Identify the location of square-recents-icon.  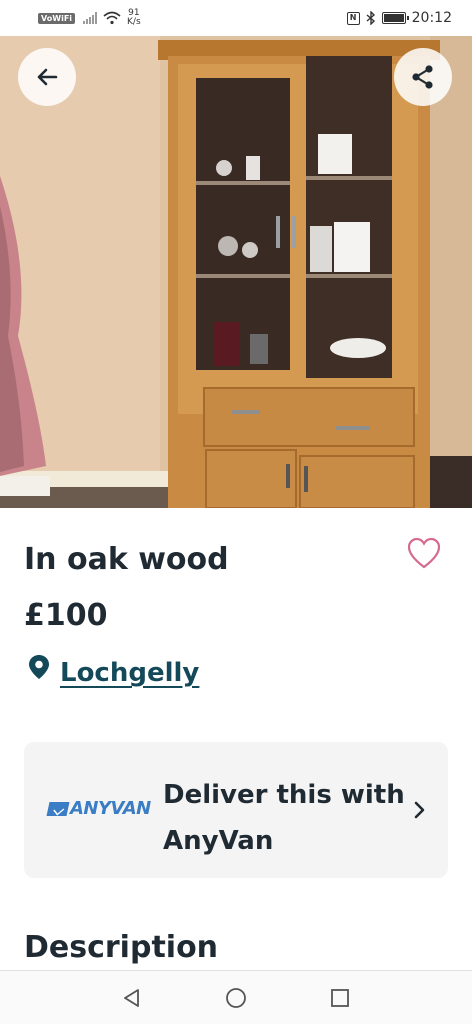
(340, 997).